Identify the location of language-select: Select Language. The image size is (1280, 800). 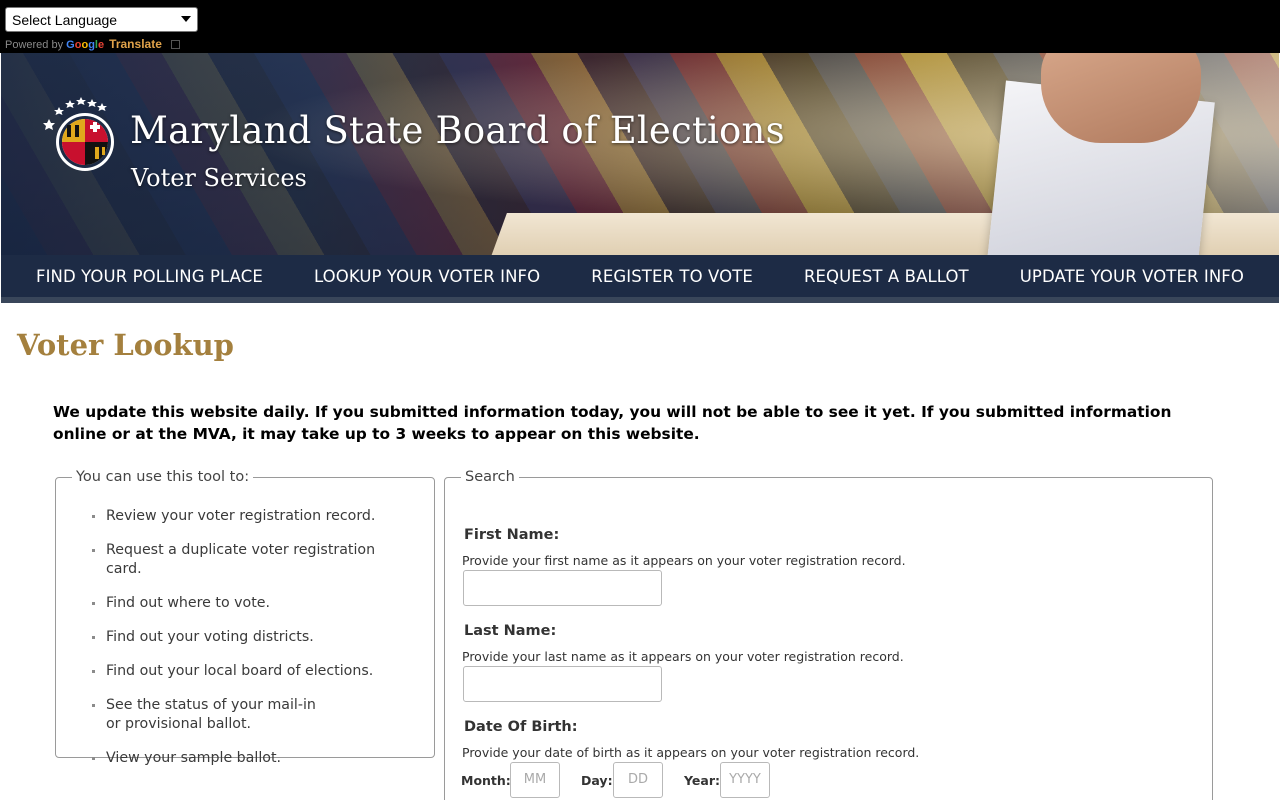
(101, 19).